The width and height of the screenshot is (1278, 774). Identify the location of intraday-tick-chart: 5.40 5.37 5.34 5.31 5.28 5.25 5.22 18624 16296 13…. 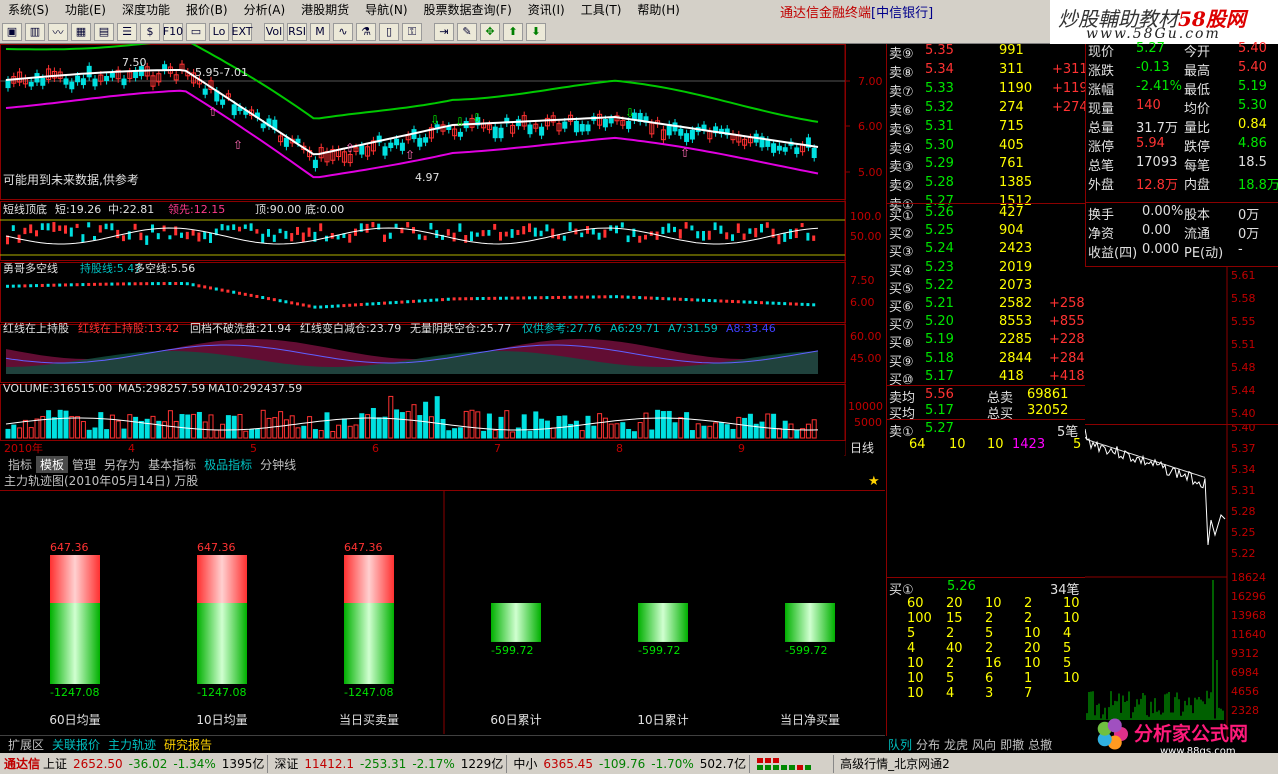
(1181, 579).